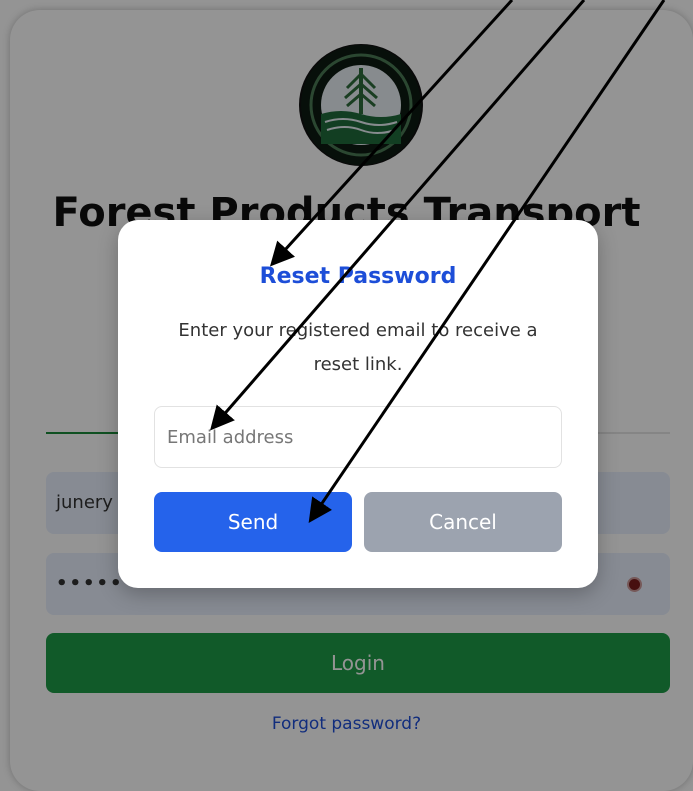 The height and width of the screenshot is (791, 693). Describe the element at coordinates (358, 437) in the screenshot. I see `email-input` at that location.